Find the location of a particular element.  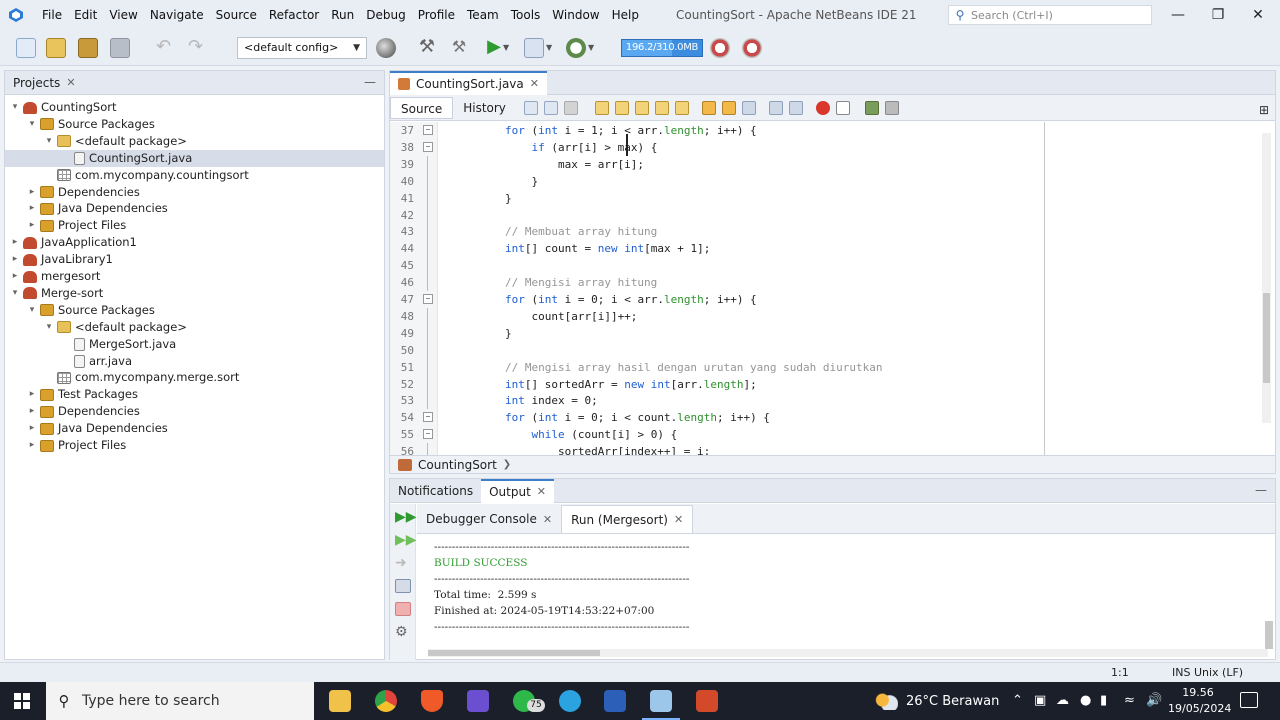

source-button: Source is located at coordinates (422, 107).